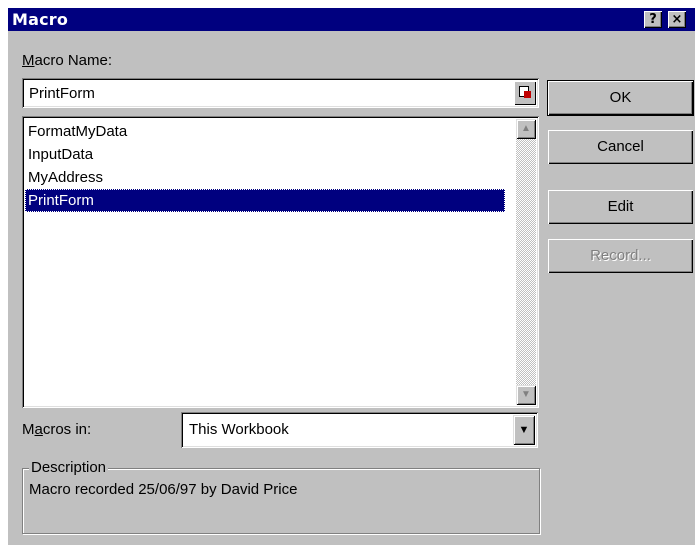 Image resolution: width=695 pixels, height=545 pixels. Describe the element at coordinates (653, 19) in the screenshot. I see `help-button: ?` at that location.